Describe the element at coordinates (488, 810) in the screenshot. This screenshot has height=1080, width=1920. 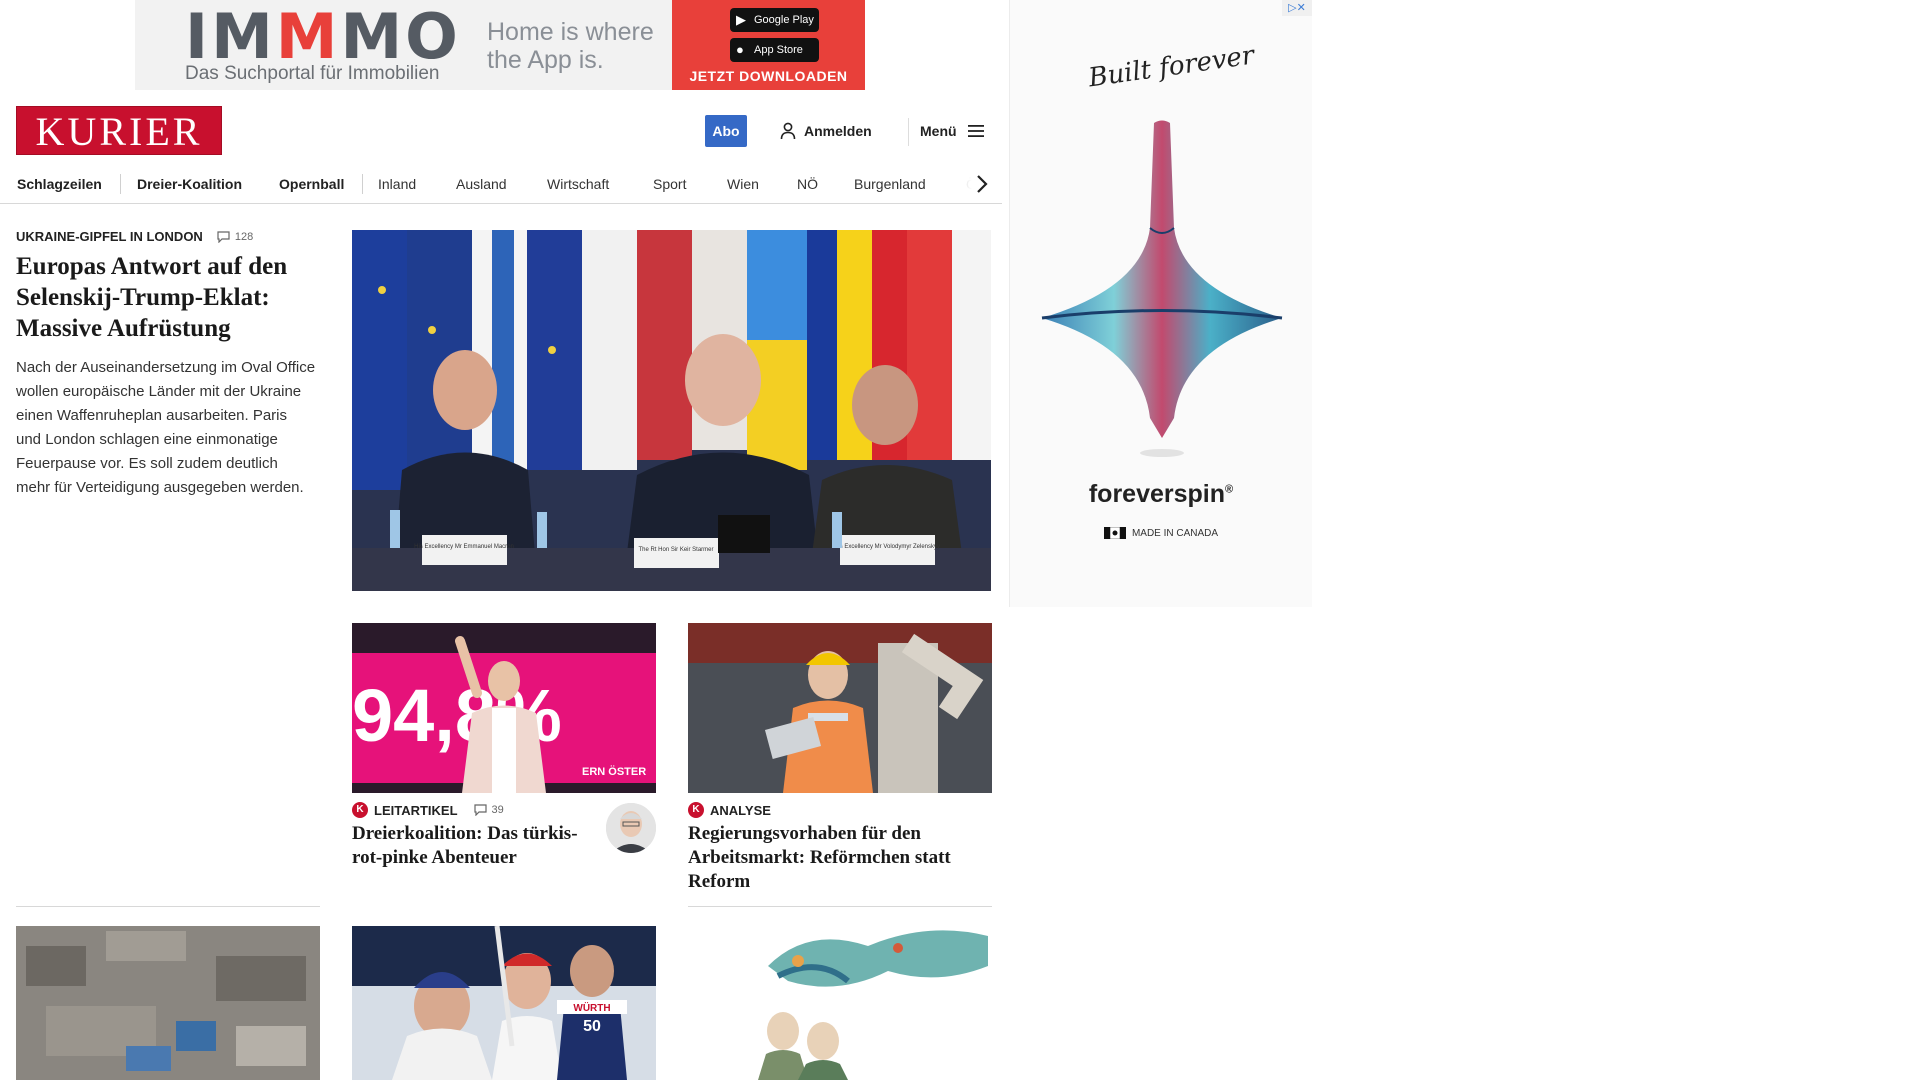
I see `card-comments: 39` at that location.